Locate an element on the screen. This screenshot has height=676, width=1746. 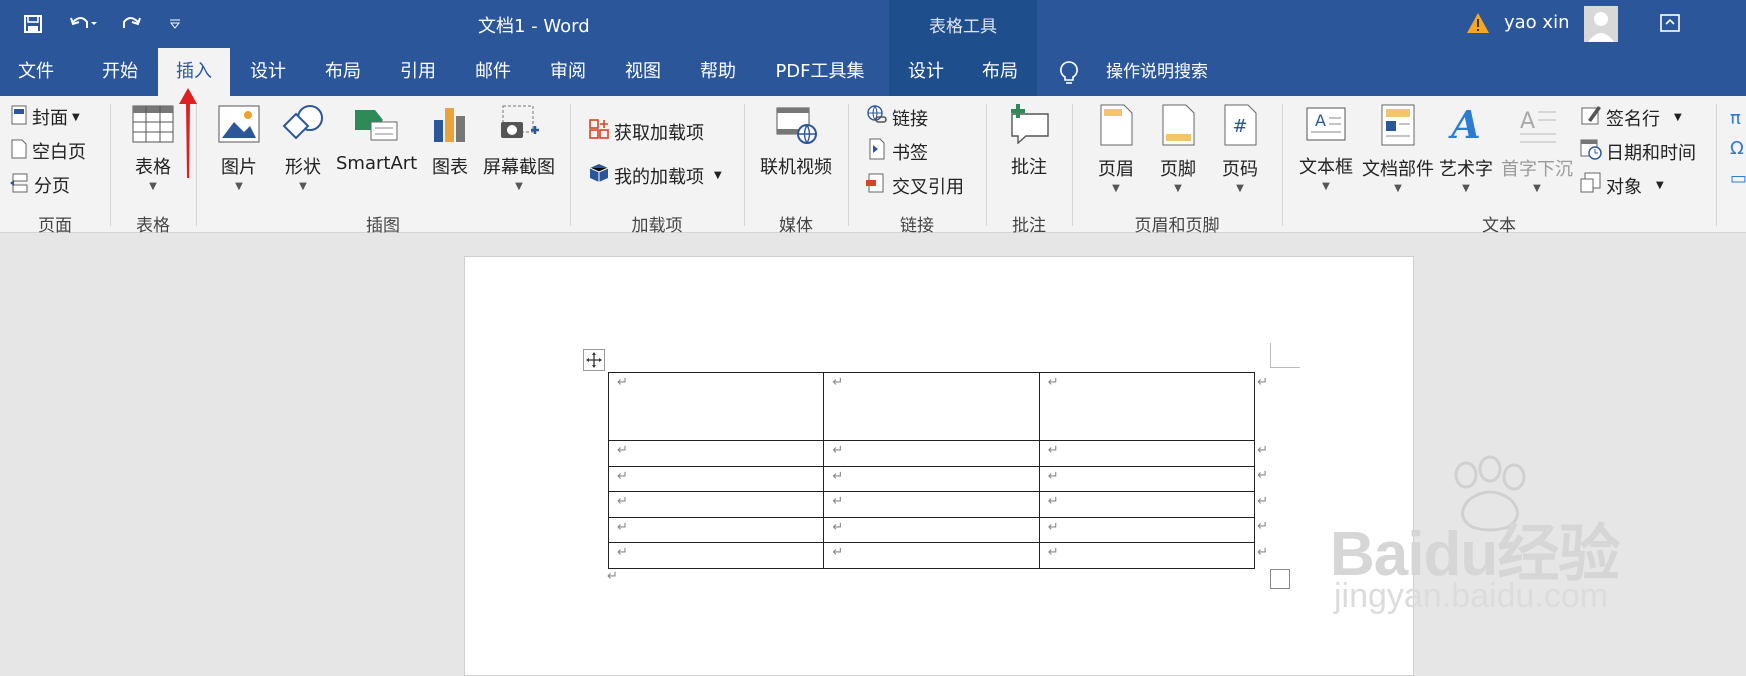
header-icon is located at coordinates (1116, 127).